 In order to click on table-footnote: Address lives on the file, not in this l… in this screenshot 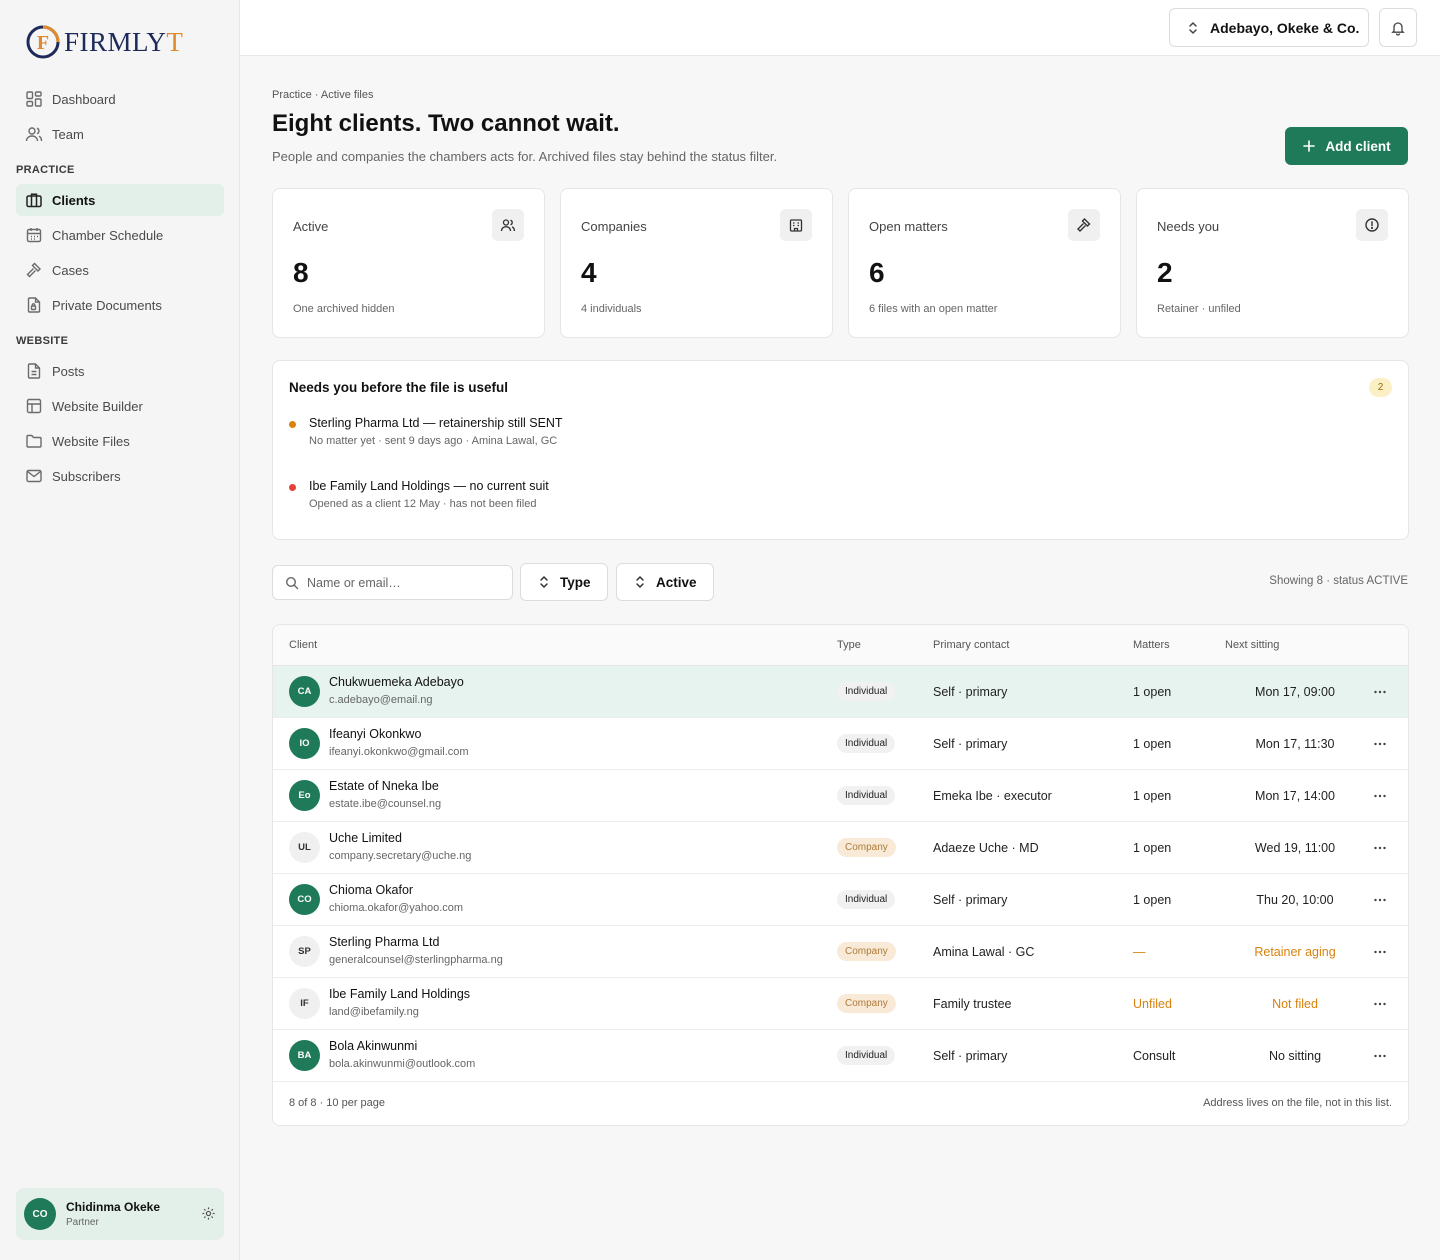, I will do `click(1297, 1103)`.